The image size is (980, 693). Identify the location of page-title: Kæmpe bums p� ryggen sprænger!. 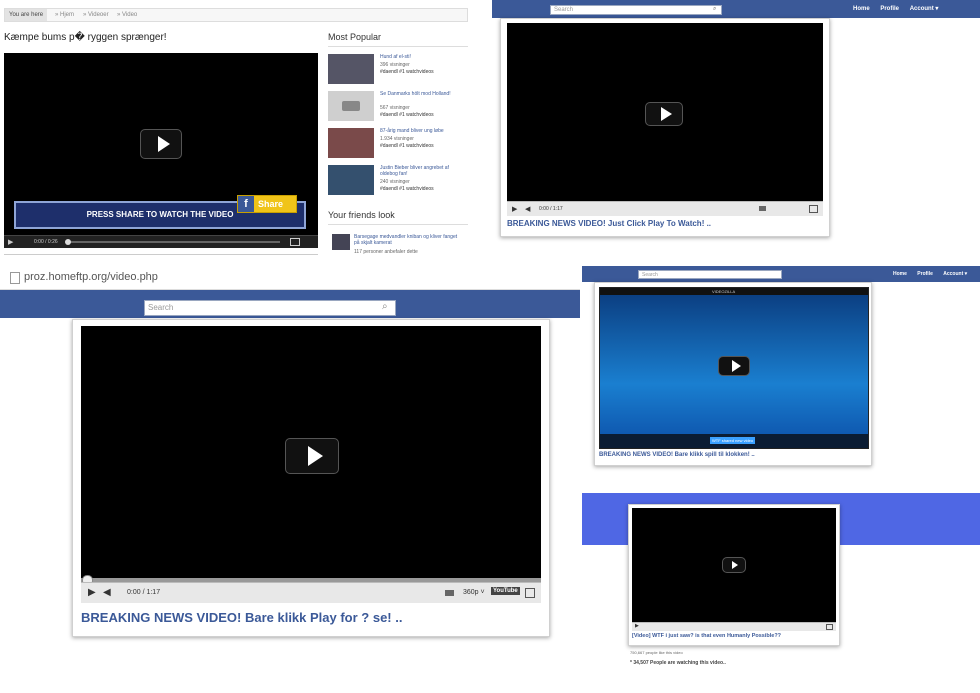
(85, 37).